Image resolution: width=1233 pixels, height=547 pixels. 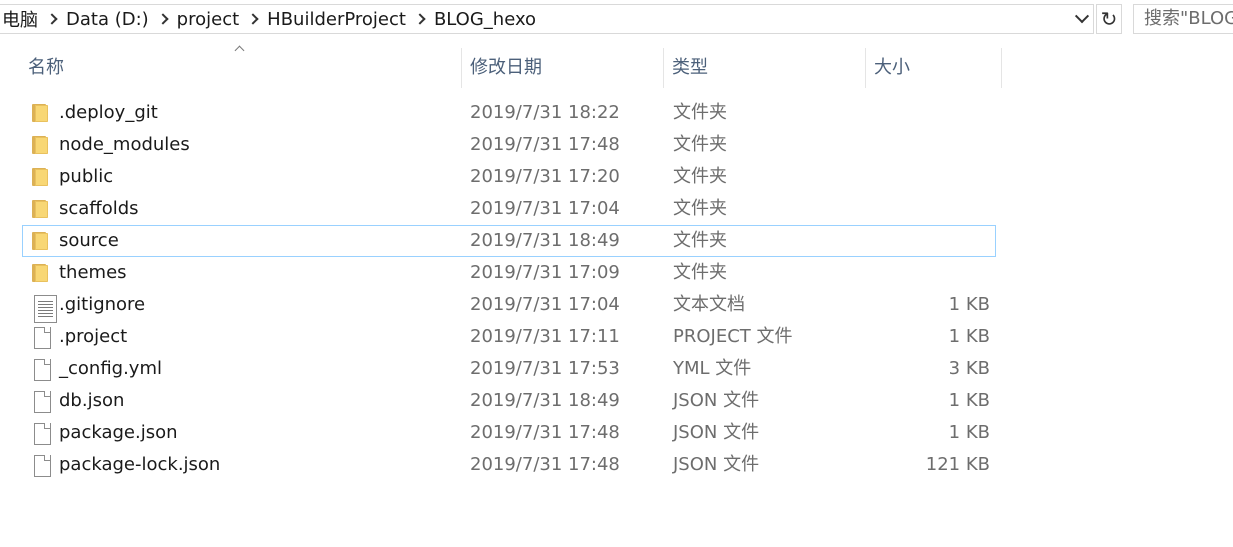 What do you see at coordinates (564, 68) in the screenshot?
I see `column-header-date: 修改日期` at bounding box center [564, 68].